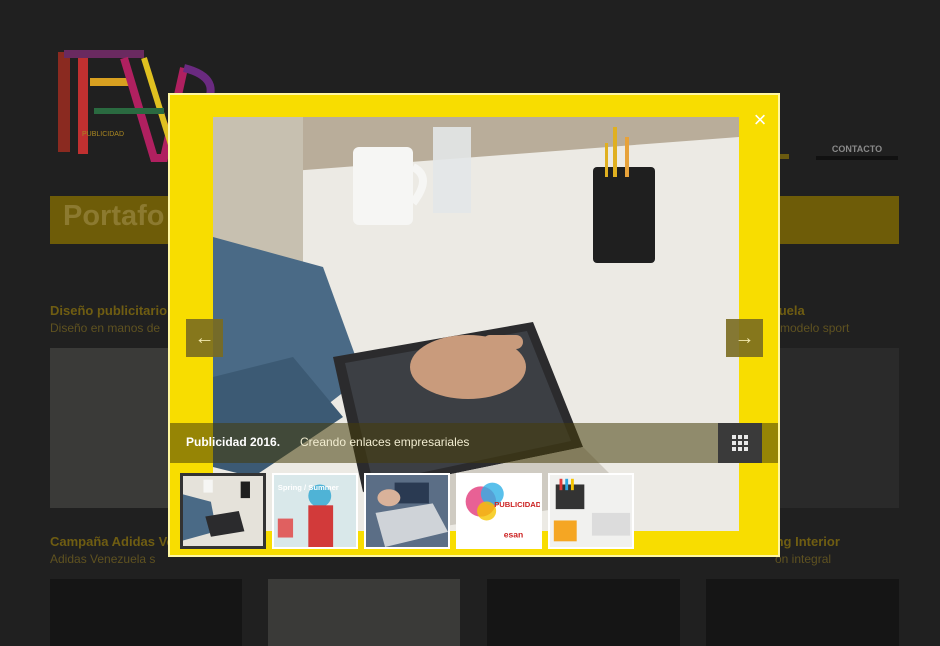 Image resolution: width=940 pixels, height=646 pixels. I want to click on next-arrow-button: →, so click(744, 338).